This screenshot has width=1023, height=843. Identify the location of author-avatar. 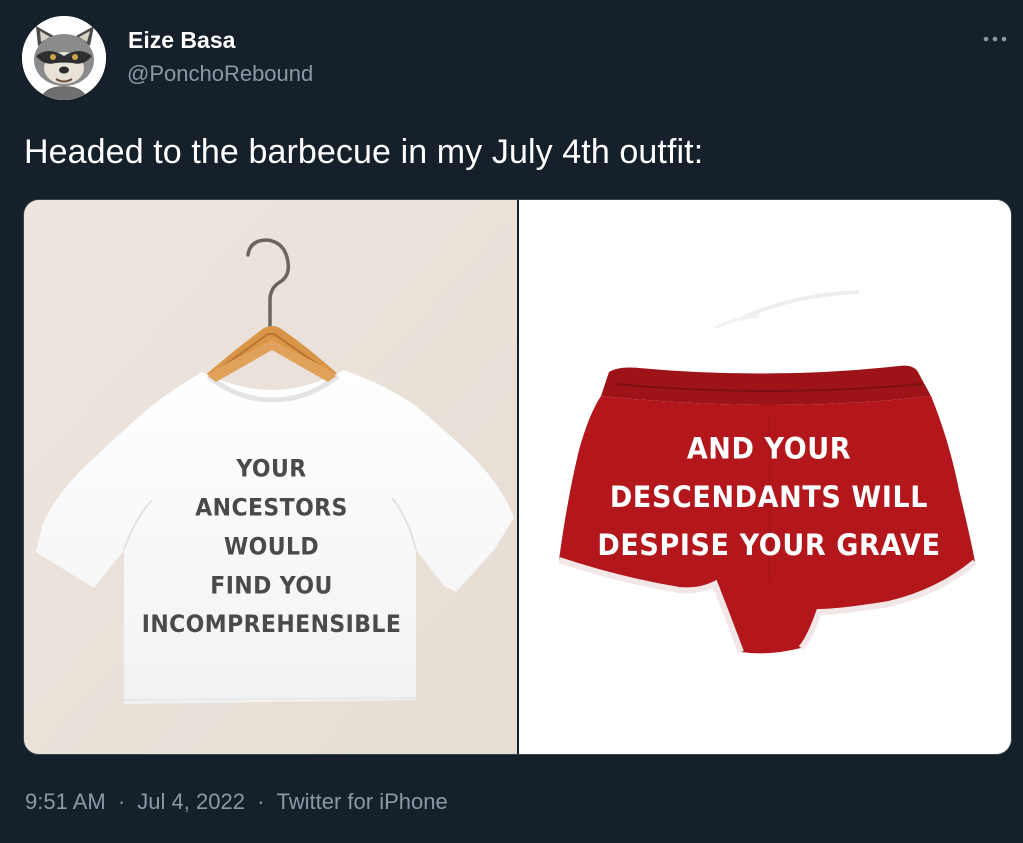
(64, 58).